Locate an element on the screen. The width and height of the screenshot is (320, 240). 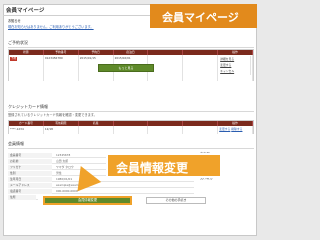
status-badge: 予約 is located at coordinates (14, 59).